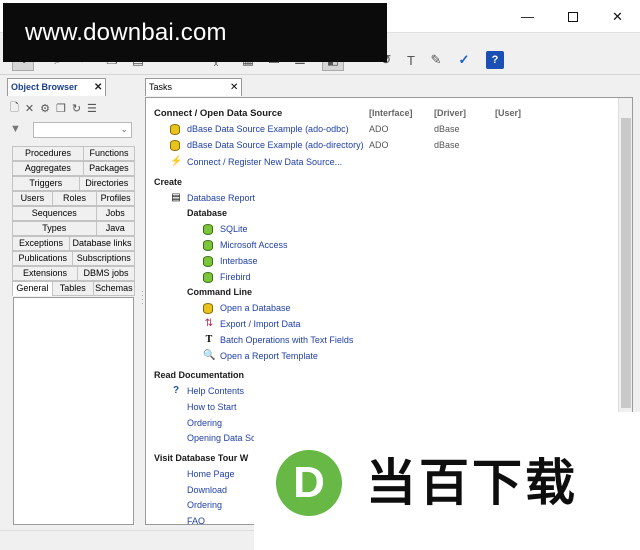  I want to click on tab-tables: Tables, so click(73, 288).